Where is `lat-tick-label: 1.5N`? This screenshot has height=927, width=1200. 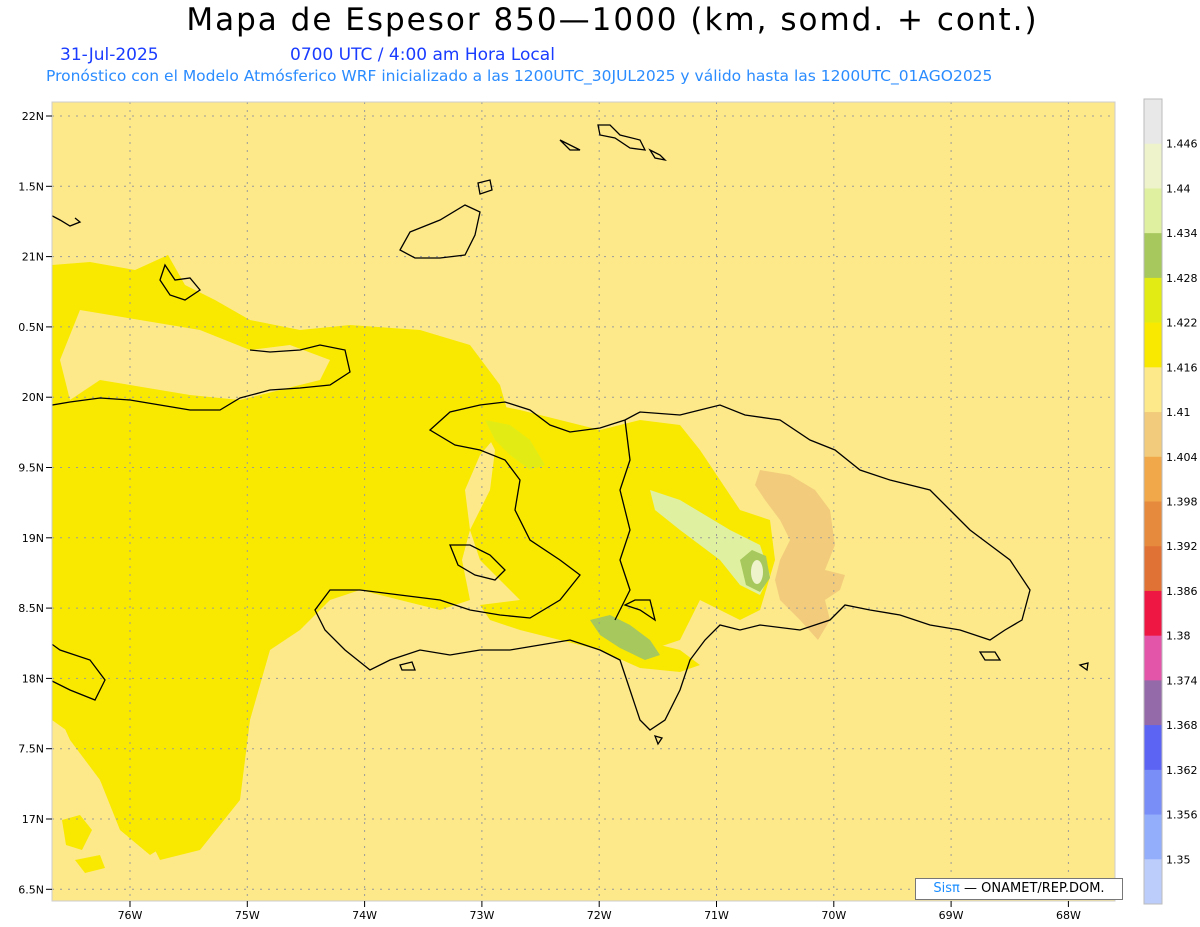
lat-tick-label: 1.5N is located at coordinates (31, 186).